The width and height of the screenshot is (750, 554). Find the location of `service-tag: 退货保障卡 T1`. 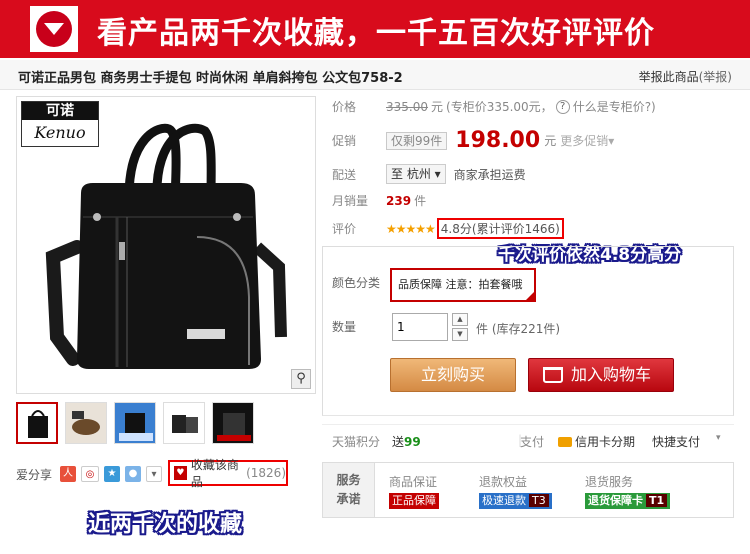

service-tag: 退货保障卡 T1 is located at coordinates (628, 501).